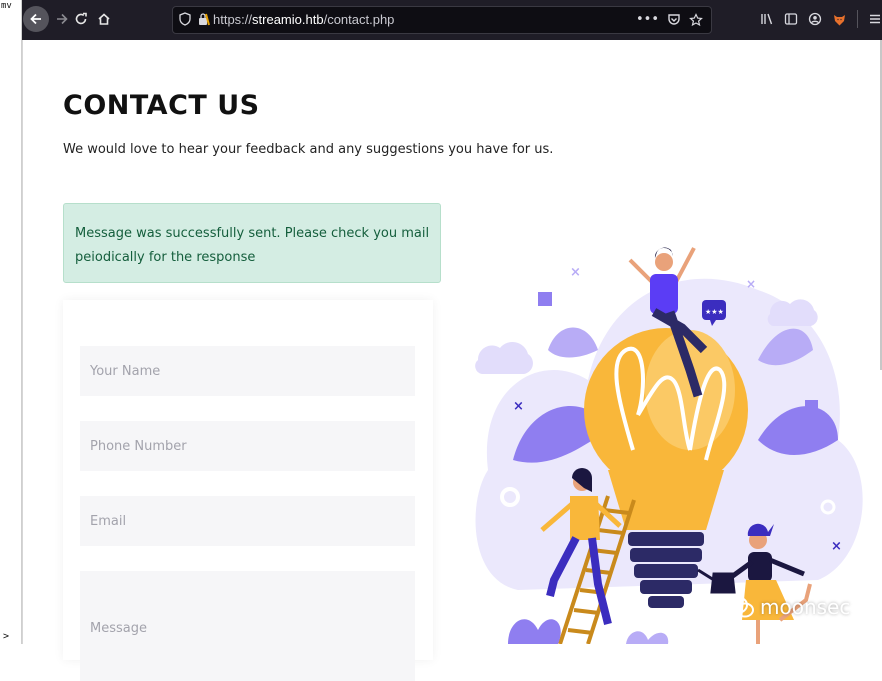 This screenshot has height=681, width=882. Describe the element at coordinates (740, 607) in the screenshot. I see `wechat-icon` at that location.